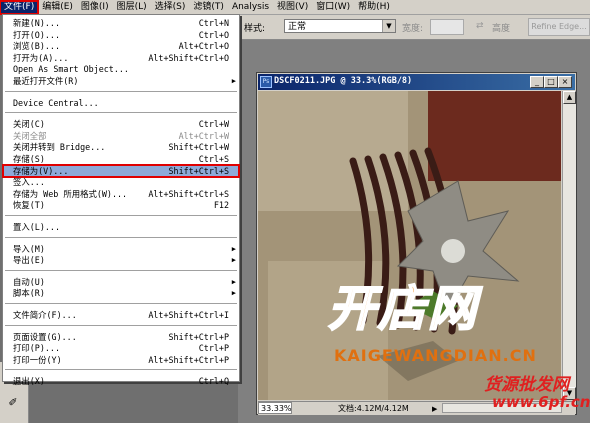 The image size is (590, 423). Describe the element at coordinates (340, 26) in the screenshot. I see `style-select: 正常 ▼` at that location.